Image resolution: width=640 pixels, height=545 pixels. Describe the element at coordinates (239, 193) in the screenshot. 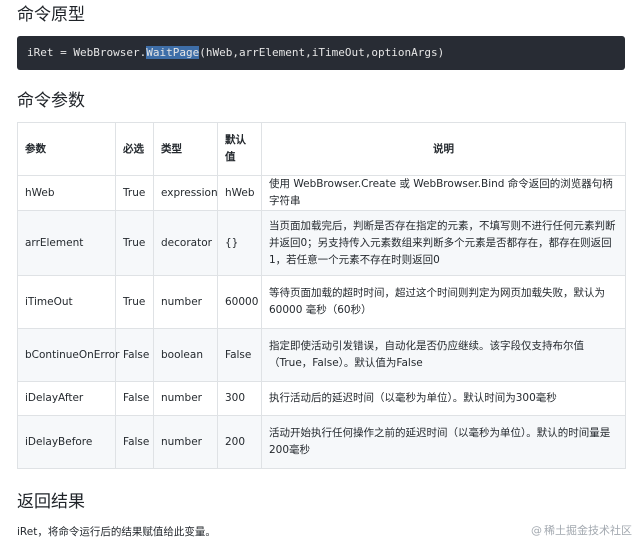

I see `cell-default: hWeb` at that location.